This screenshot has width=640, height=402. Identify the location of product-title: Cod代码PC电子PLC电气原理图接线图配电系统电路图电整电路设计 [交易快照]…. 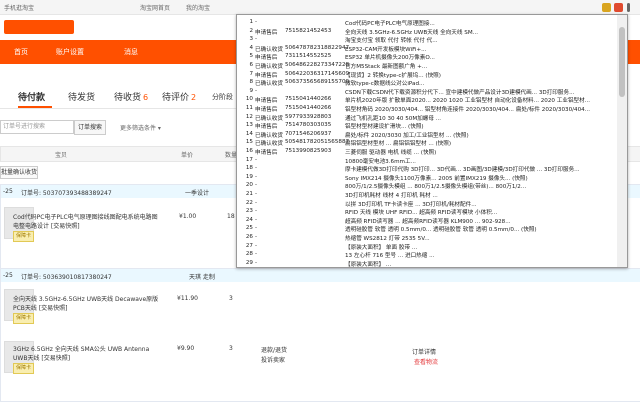
(88, 227).